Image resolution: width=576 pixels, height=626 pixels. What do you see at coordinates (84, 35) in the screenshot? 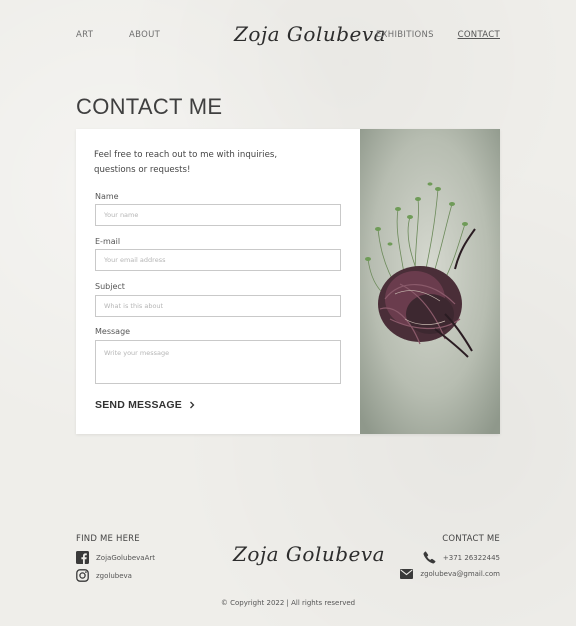
I see `nav-link-art: ART` at bounding box center [84, 35].